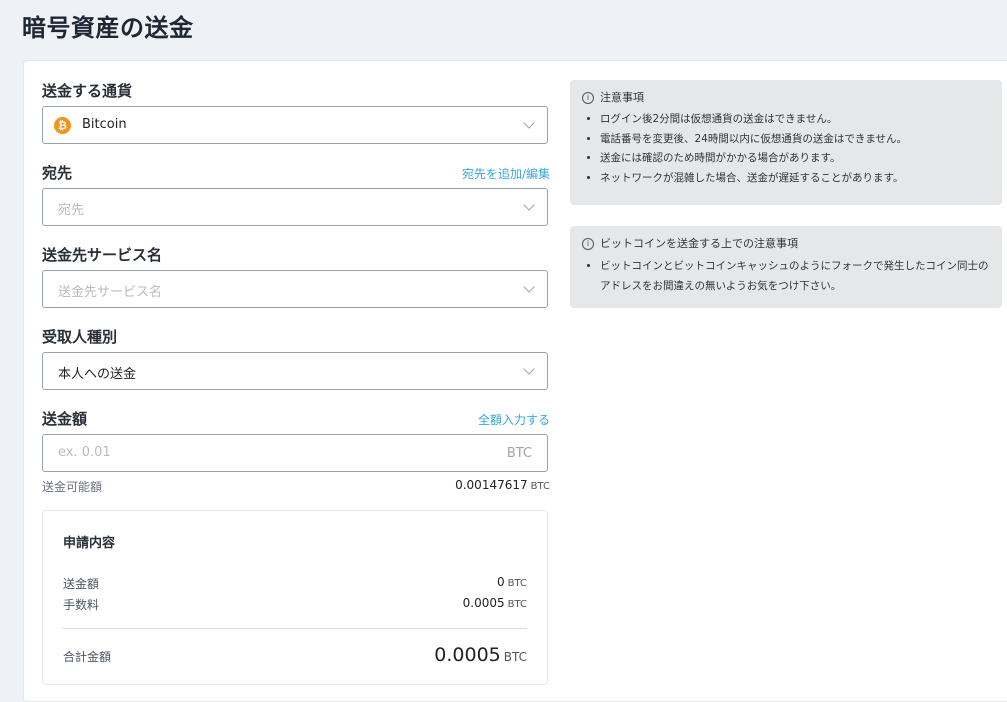  I want to click on bitcoin-icon: ₿, so click(62, 125).